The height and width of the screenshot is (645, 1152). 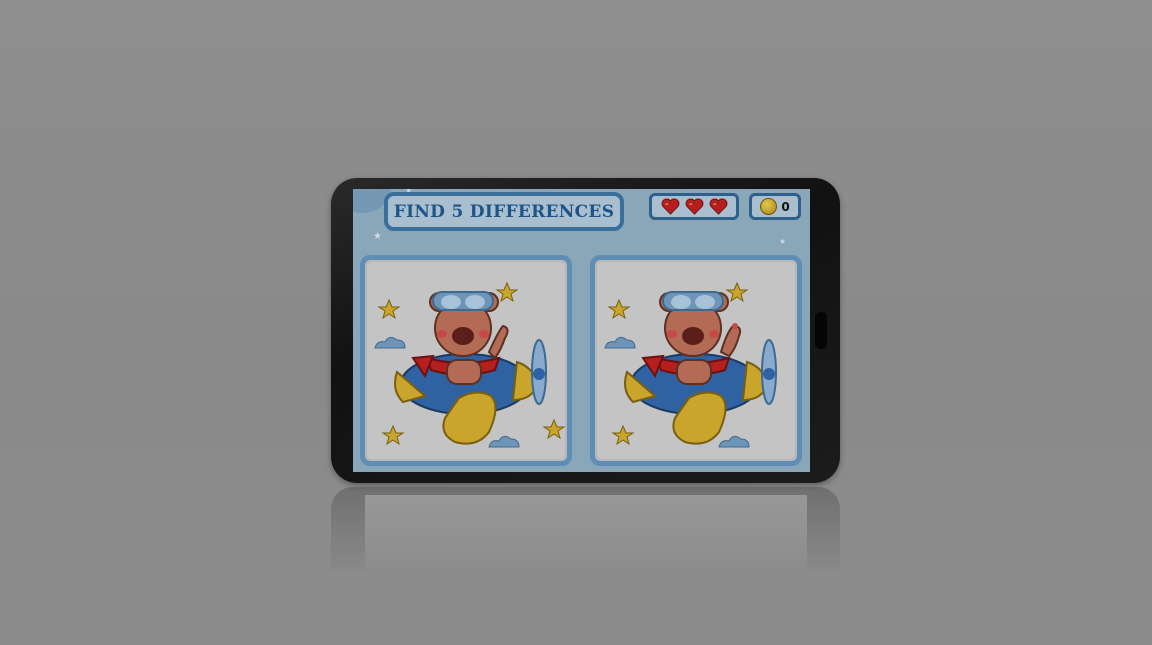 I want to click on left-picture-panel, so click(x=466, y=360).